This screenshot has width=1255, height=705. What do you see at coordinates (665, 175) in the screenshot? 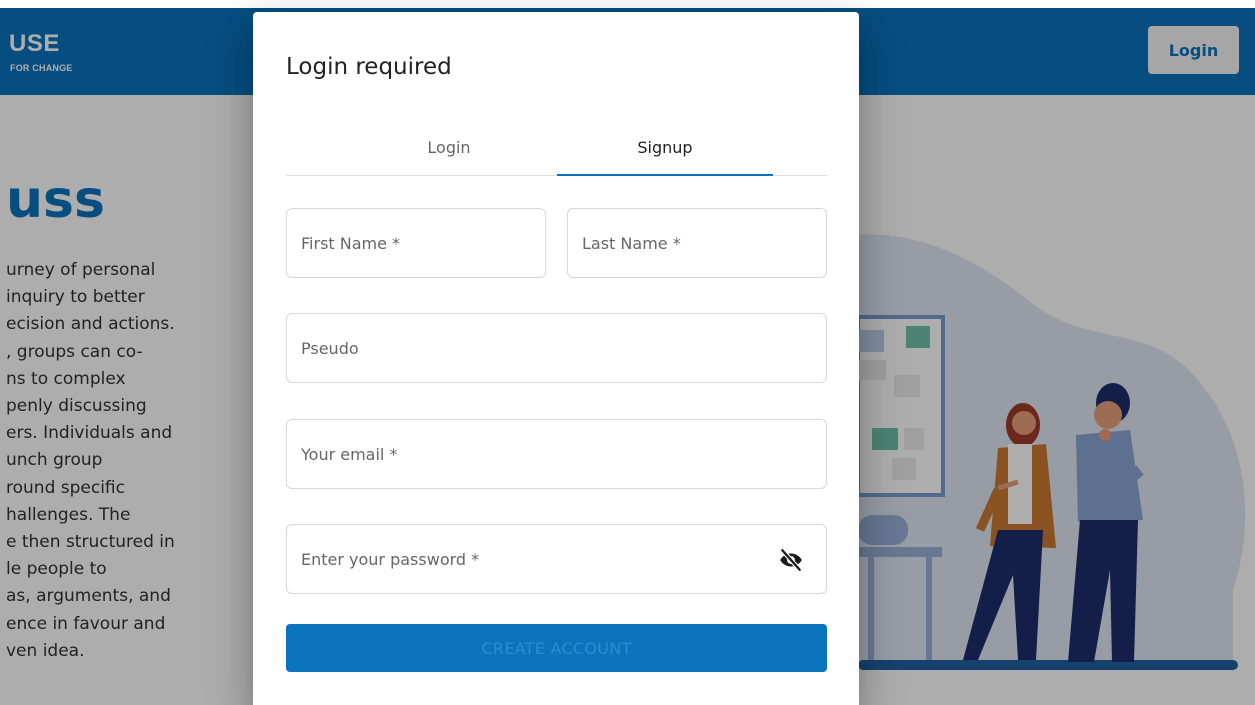
I see `active-tab-indicator` at bounding box center [665, 175].